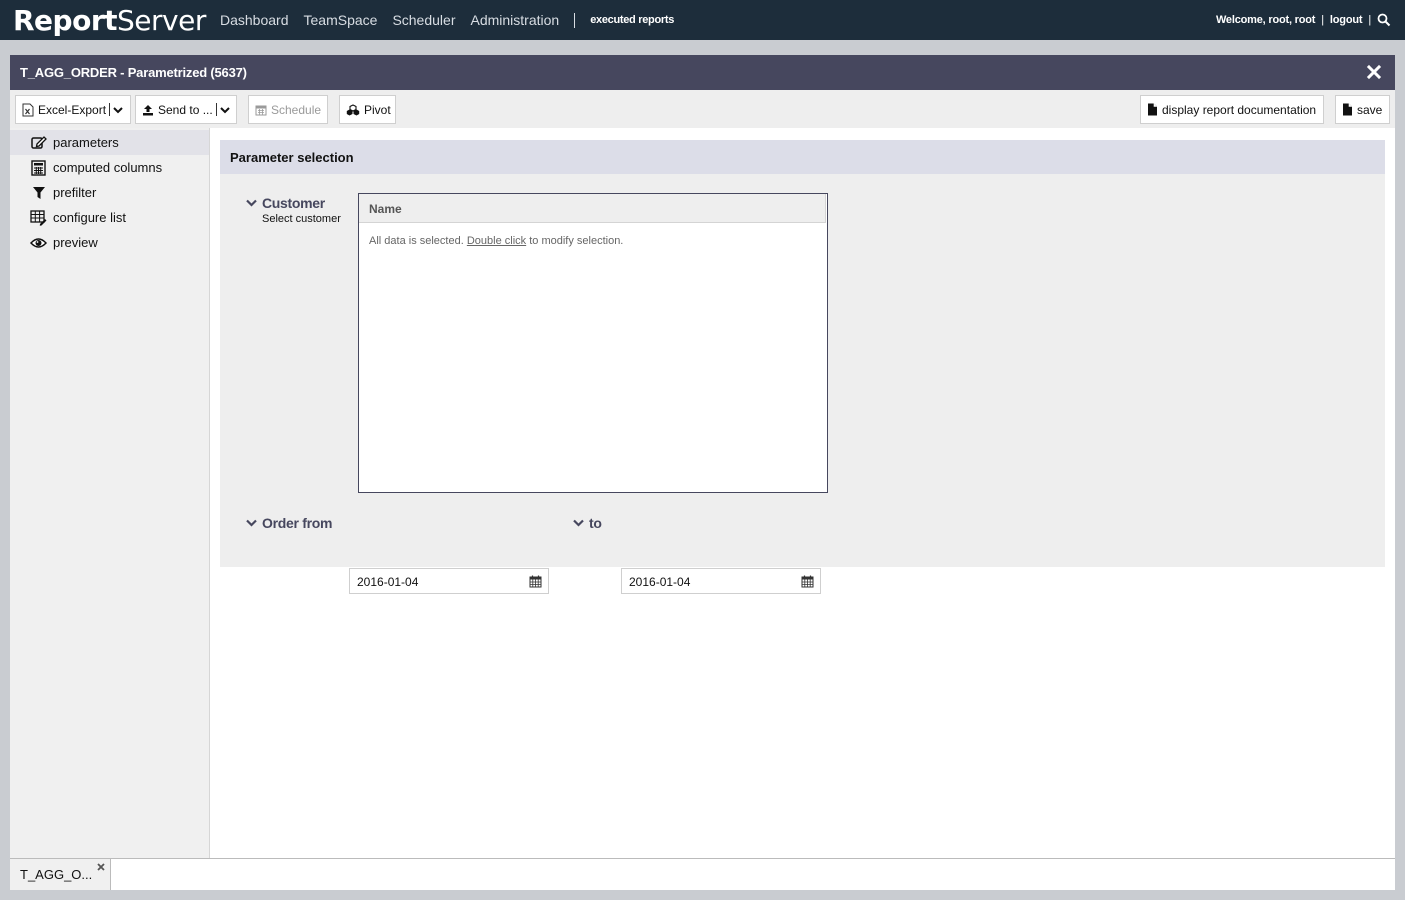 Image resolution: width=1405 pixels, height=900 pixels. What do you see at coordinates (575, 20) in the screenshot?
I see `nav-separator` at bounding box center [575, 20].